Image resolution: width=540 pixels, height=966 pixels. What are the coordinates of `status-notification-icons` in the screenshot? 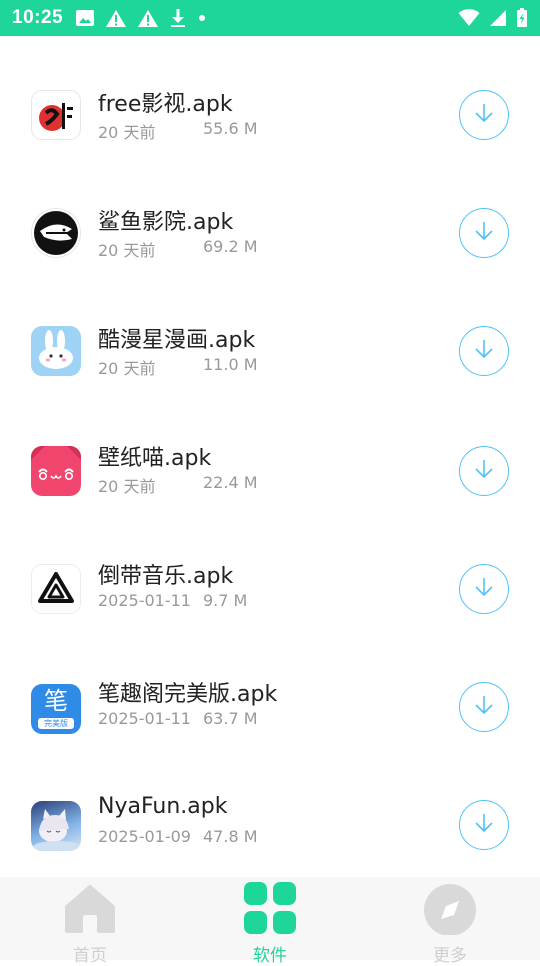 It's located at (141, 18).